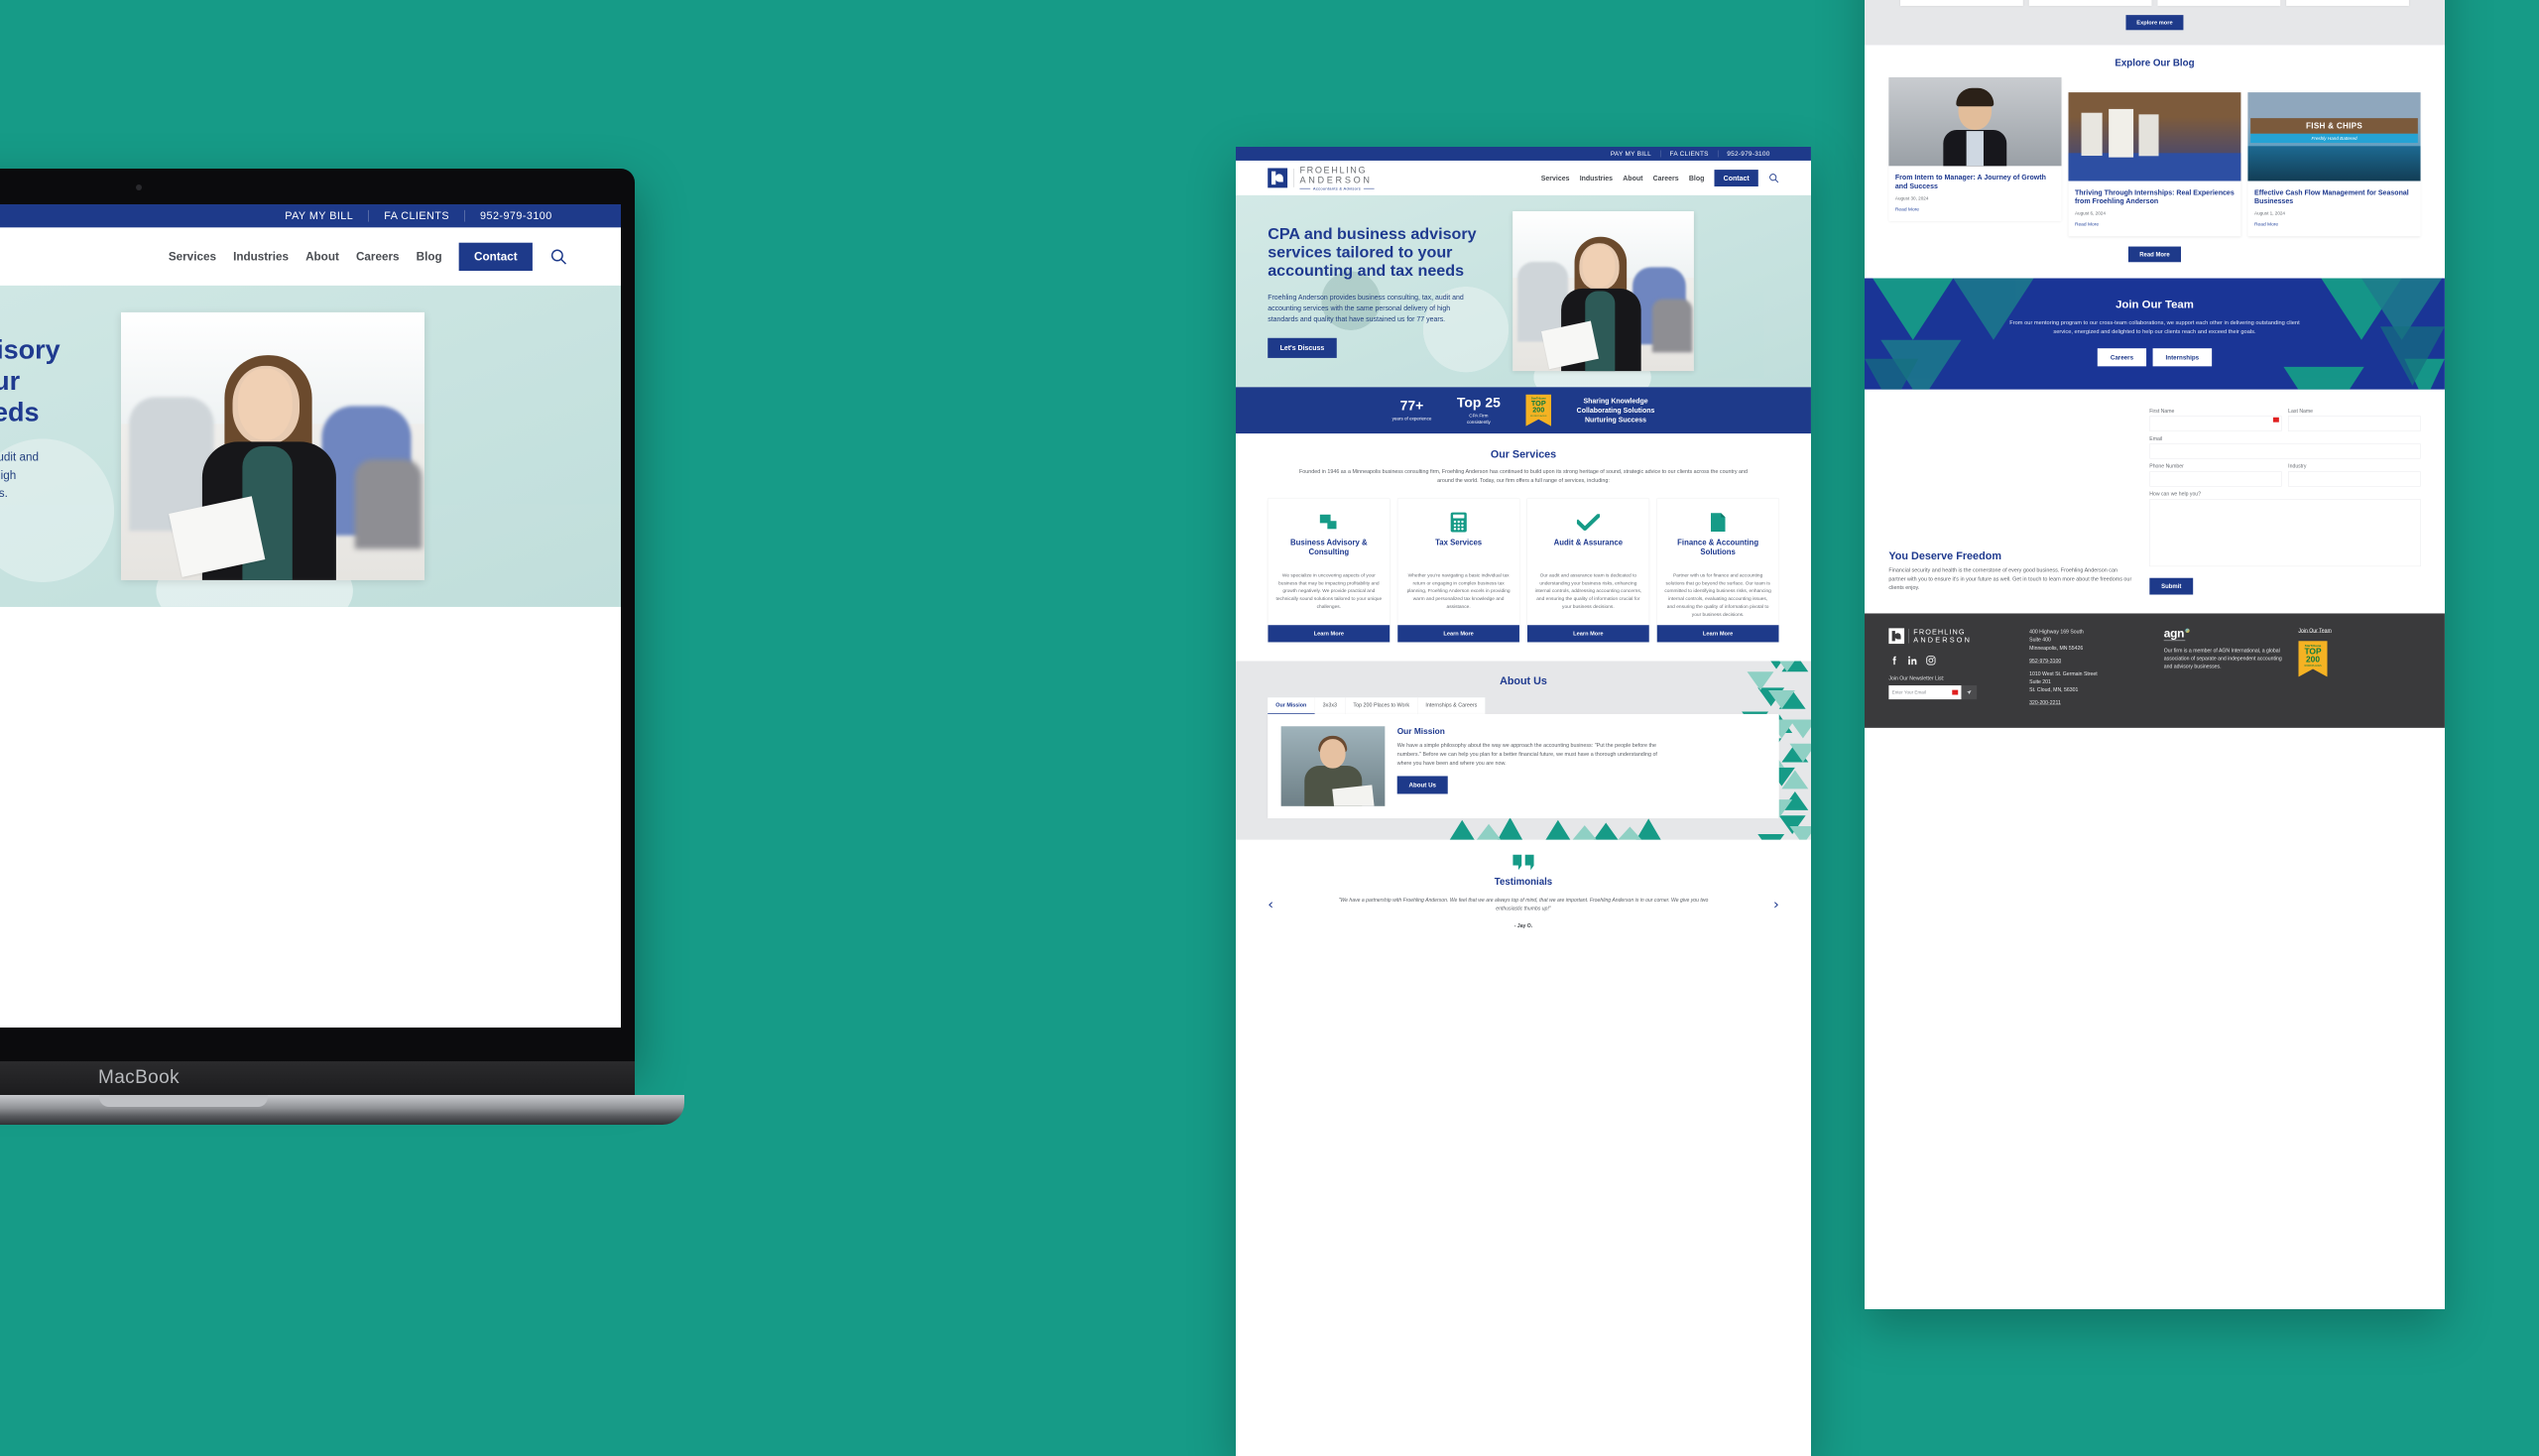 The width and height of the screenshot is (2539, 1456). I want to click on join-our-team-link: Join Our Team, so click(2315, 631).